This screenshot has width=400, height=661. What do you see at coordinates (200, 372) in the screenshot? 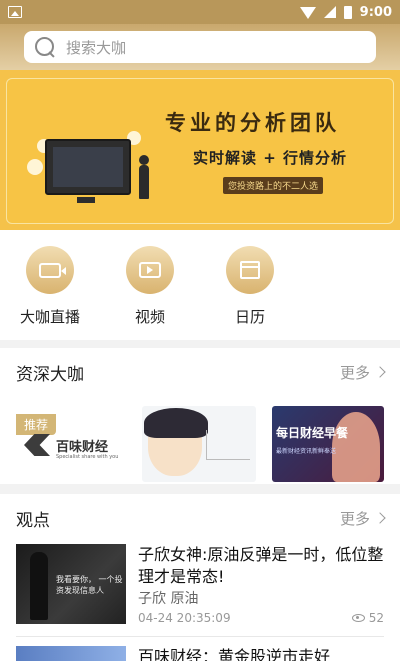
I see `section-header: 资深大咖 更多` at bounding box center [200, 372].